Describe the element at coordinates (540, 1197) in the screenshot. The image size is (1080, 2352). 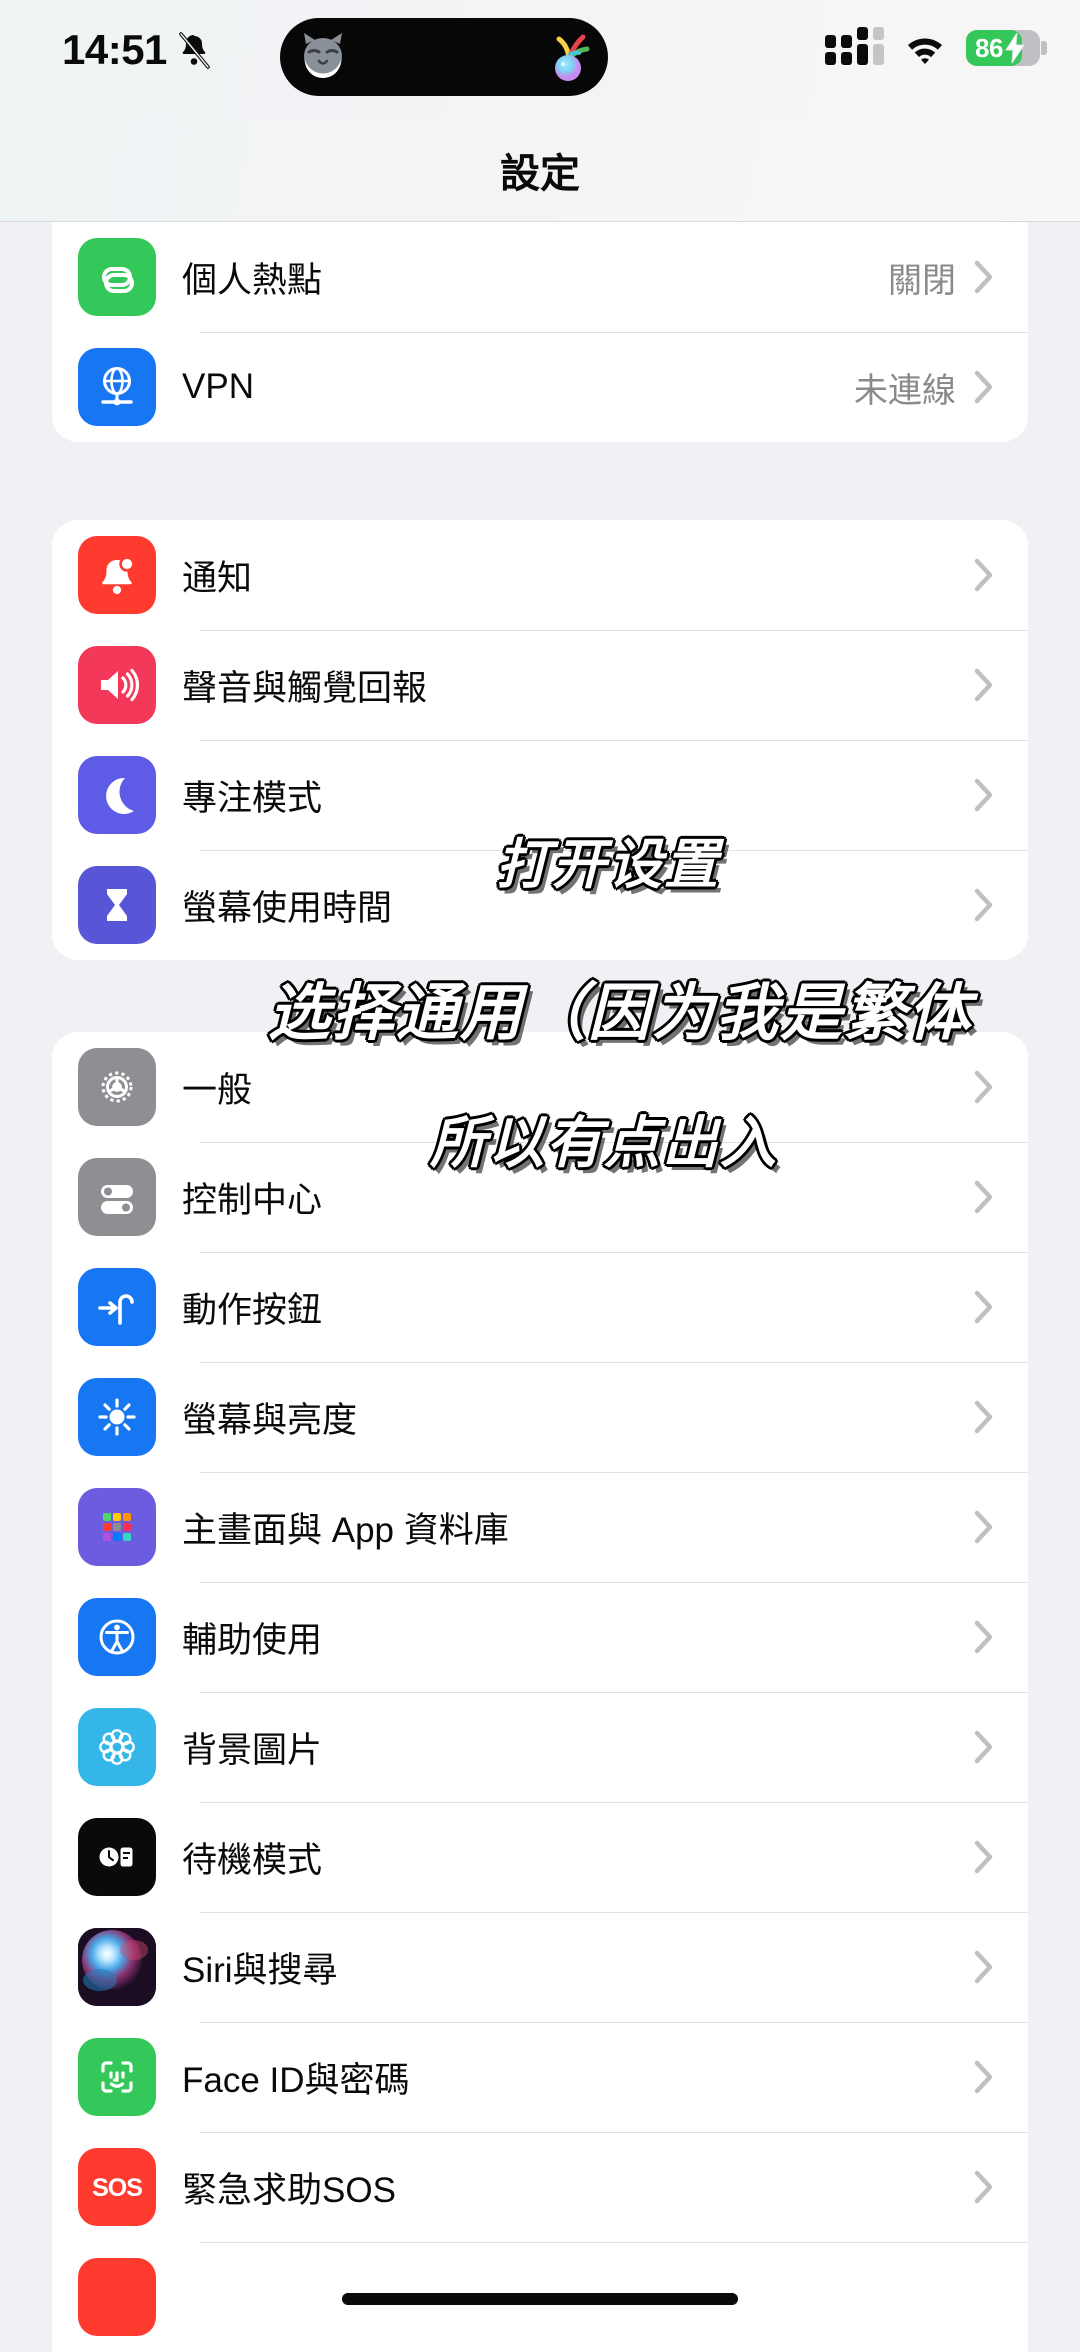
I see `settings-row-control-center: 控制中心` at that location.